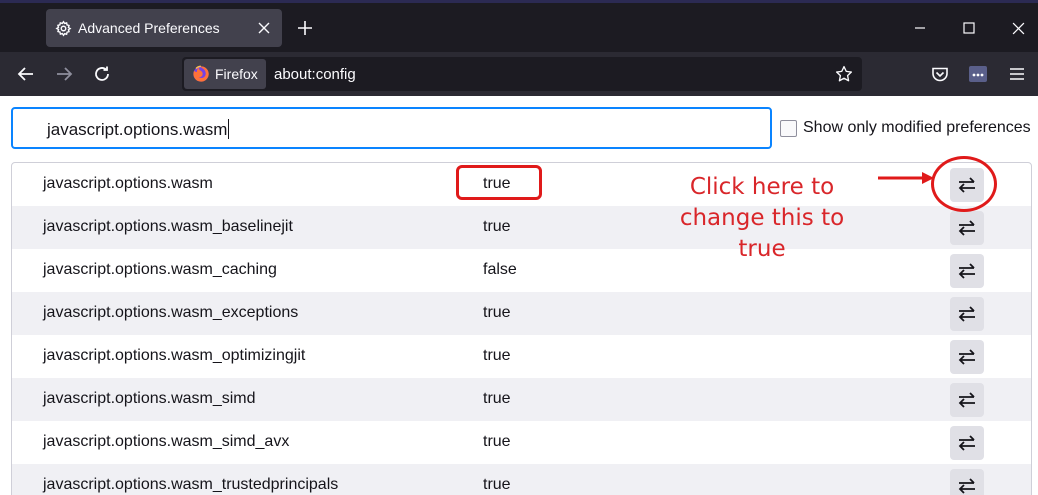 This screenshot has width=1038, height=495. I want to click on navigation-toolbar: Firefox about:config, so click(519, 74).